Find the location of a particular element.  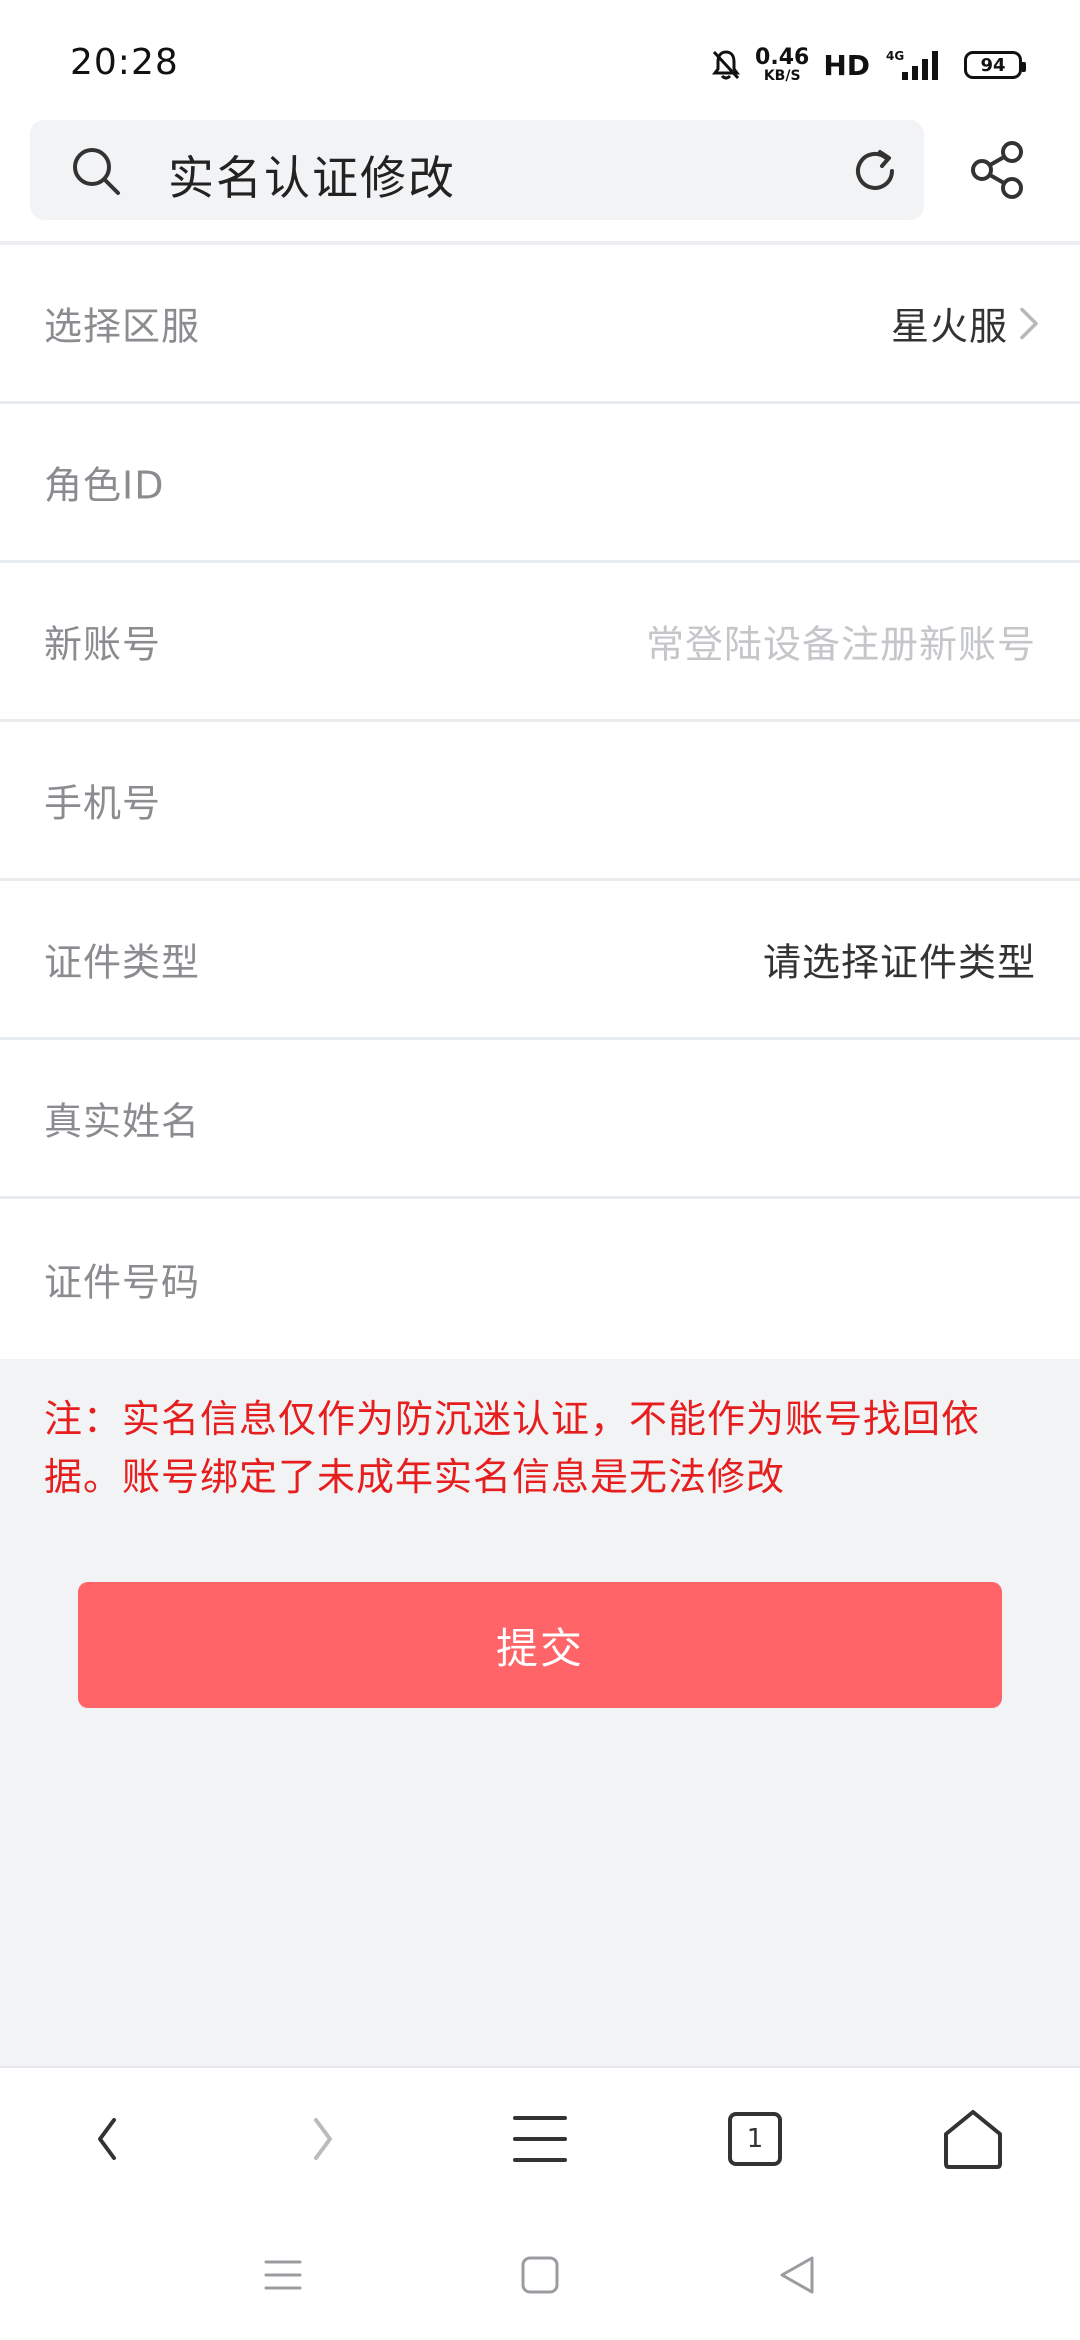

browser-toolbar: 1 is located at coordinates (540, 2136).